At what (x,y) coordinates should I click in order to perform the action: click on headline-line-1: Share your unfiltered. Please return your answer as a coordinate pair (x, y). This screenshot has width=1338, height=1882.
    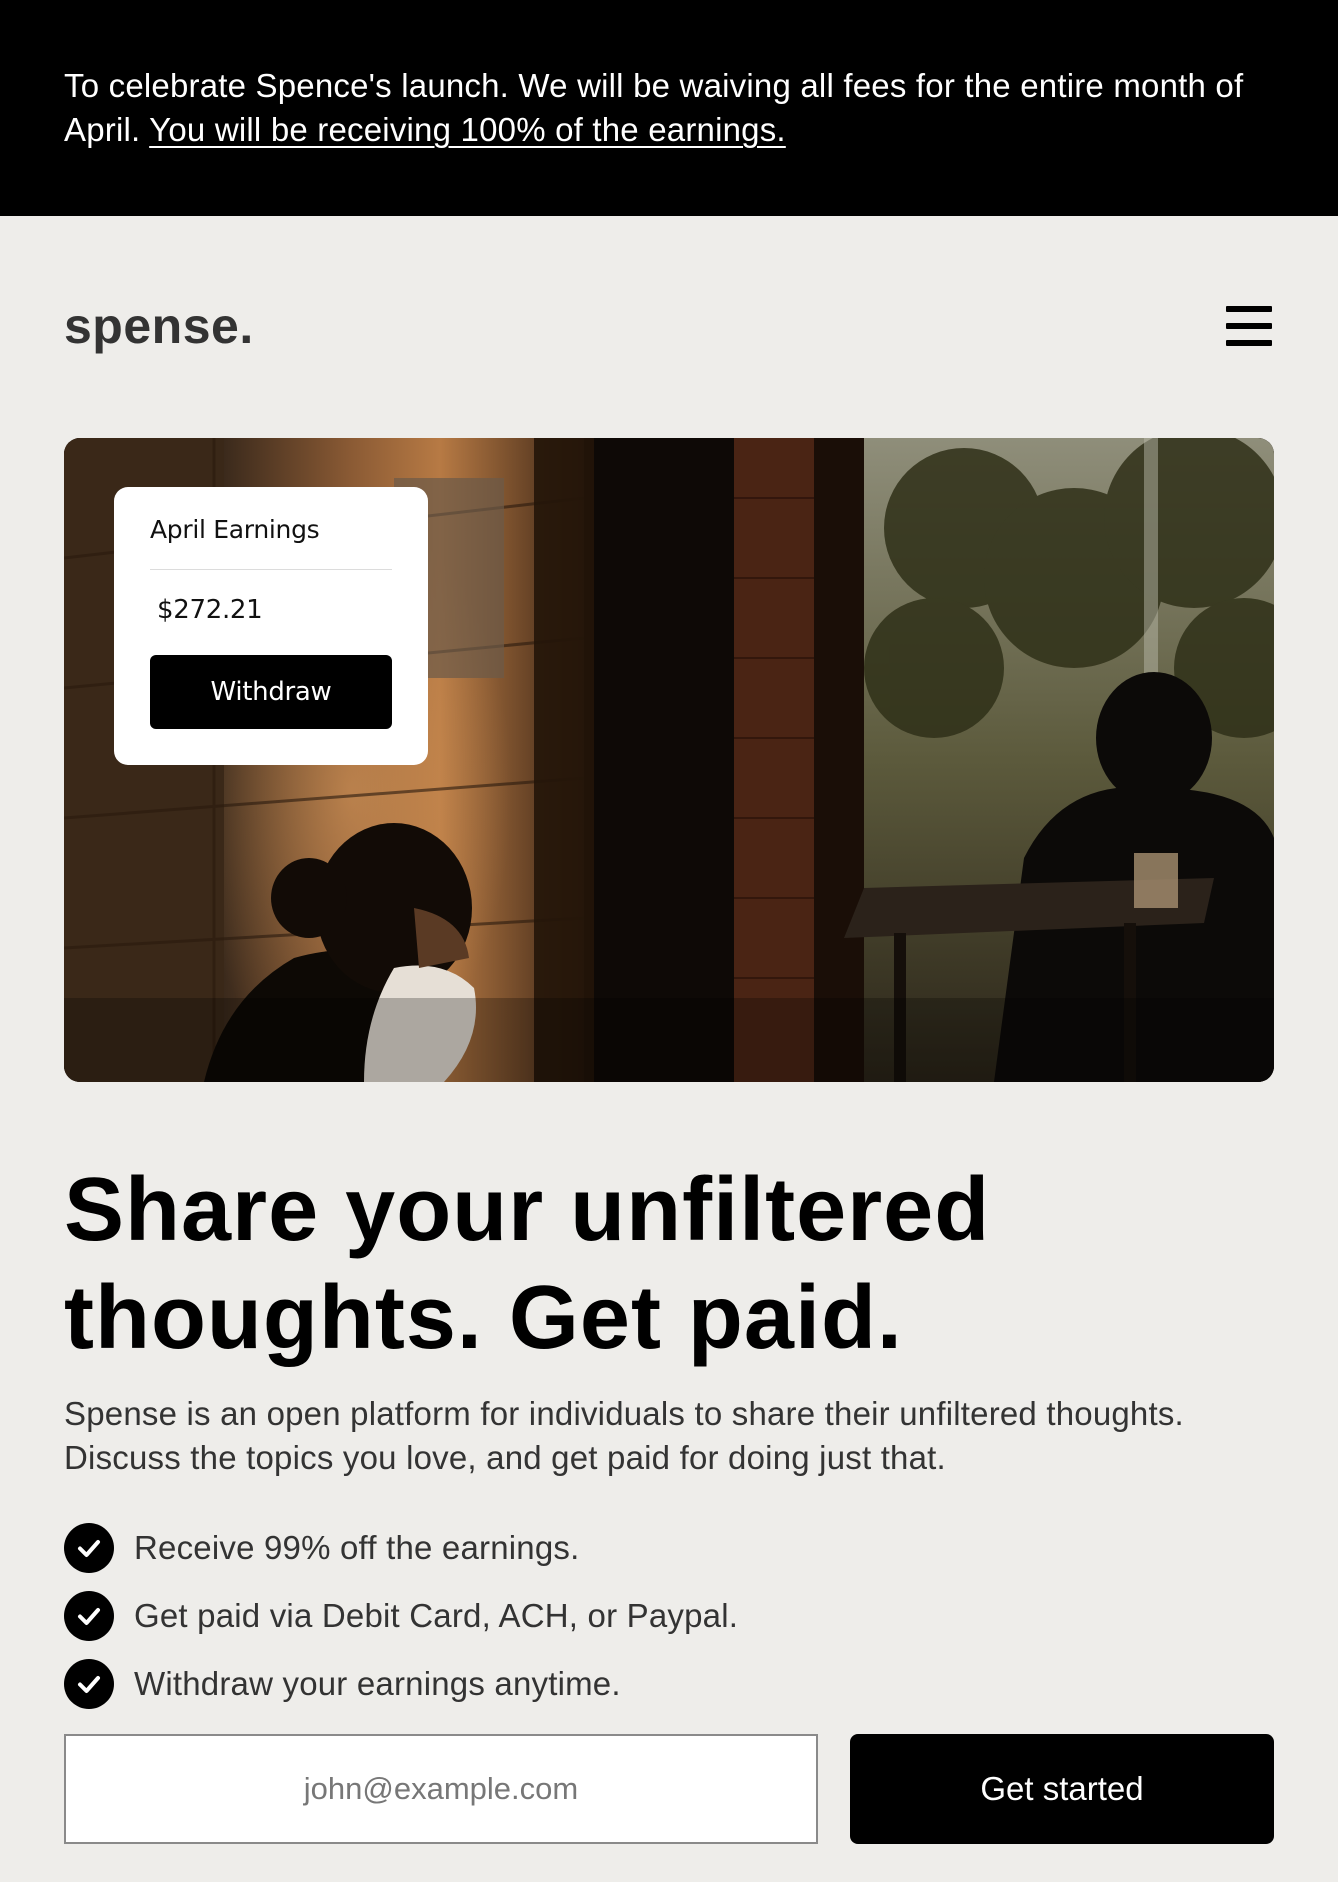
    Looking at the image, I should click on (527, 1210).